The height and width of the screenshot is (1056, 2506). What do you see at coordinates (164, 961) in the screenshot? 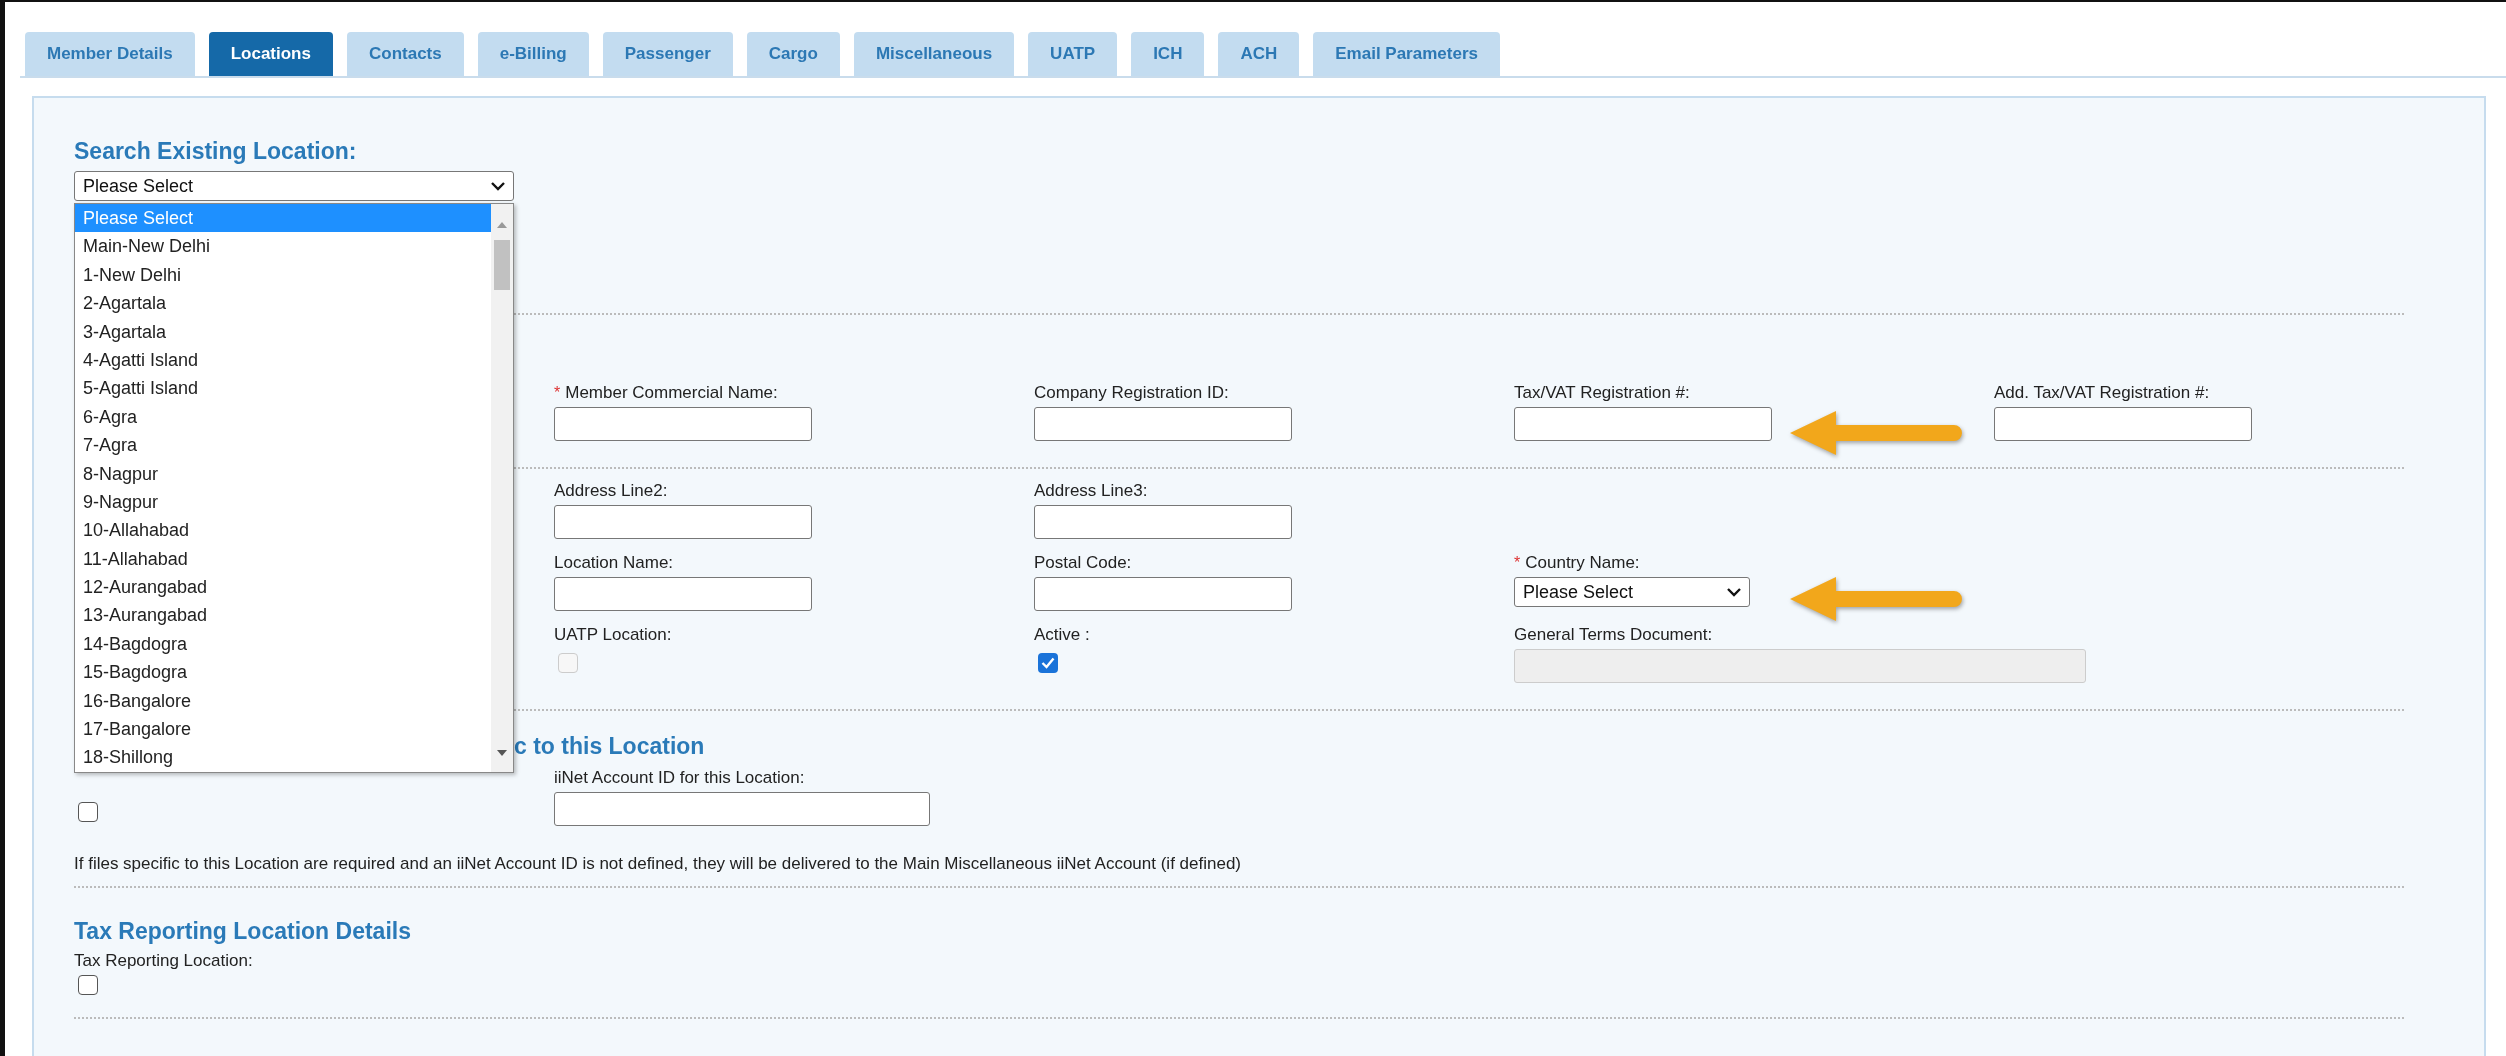
I see `field-label: Tax Reporting Location:` at bounding box center [164, 961].